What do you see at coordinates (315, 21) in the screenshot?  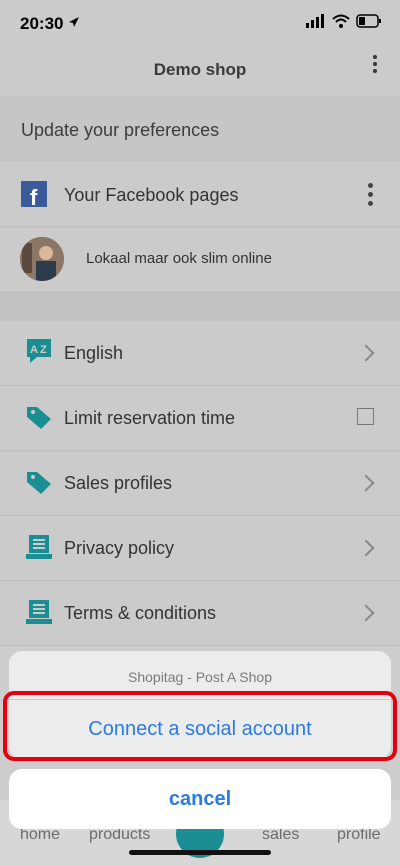 I see `signal-icon` at bounding box center [315, 21].